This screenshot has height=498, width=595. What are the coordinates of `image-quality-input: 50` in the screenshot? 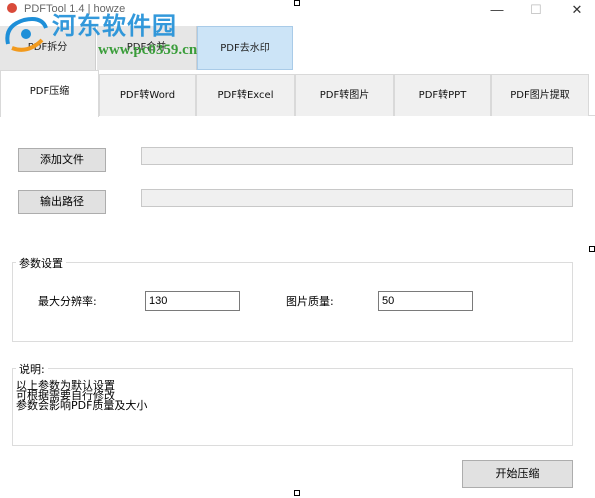 It's located at (425, 301).